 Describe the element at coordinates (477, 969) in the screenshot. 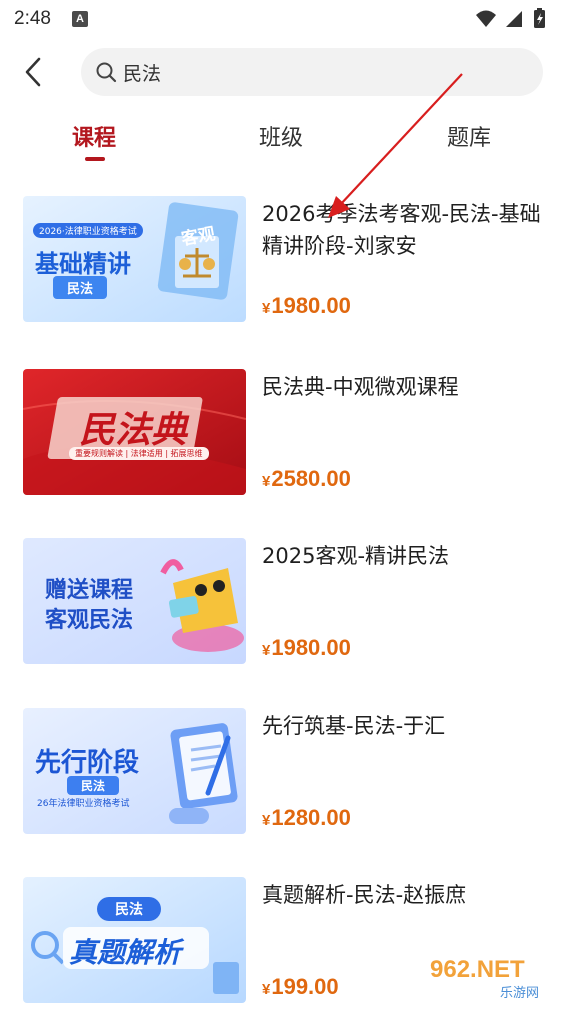

I see `watermark-brand: 962.NET` at that location.